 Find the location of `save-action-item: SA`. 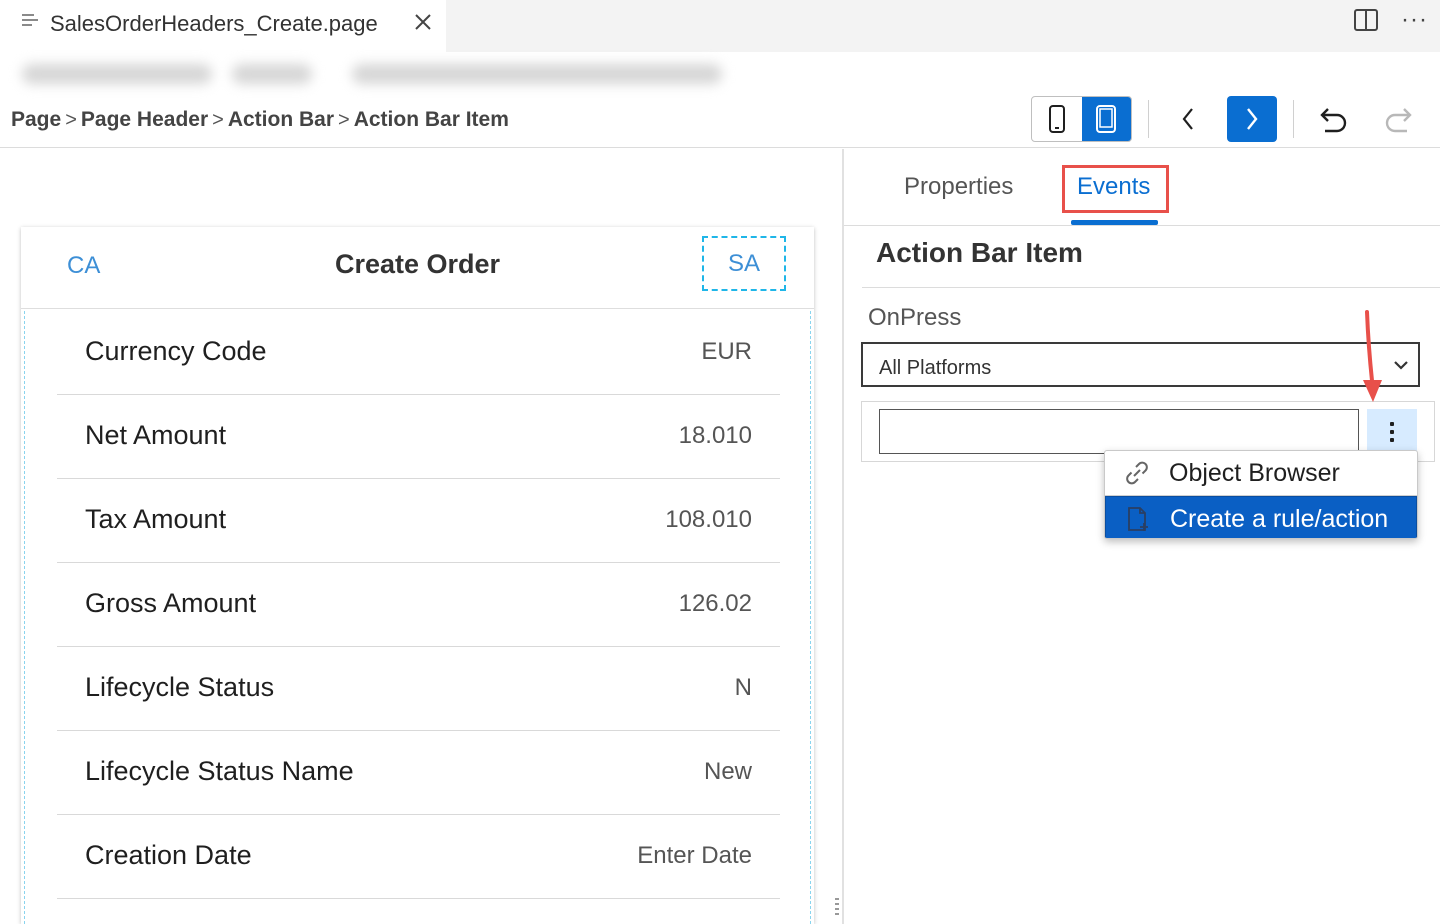

save-action-item: SA is located at coordinates (744, 263).